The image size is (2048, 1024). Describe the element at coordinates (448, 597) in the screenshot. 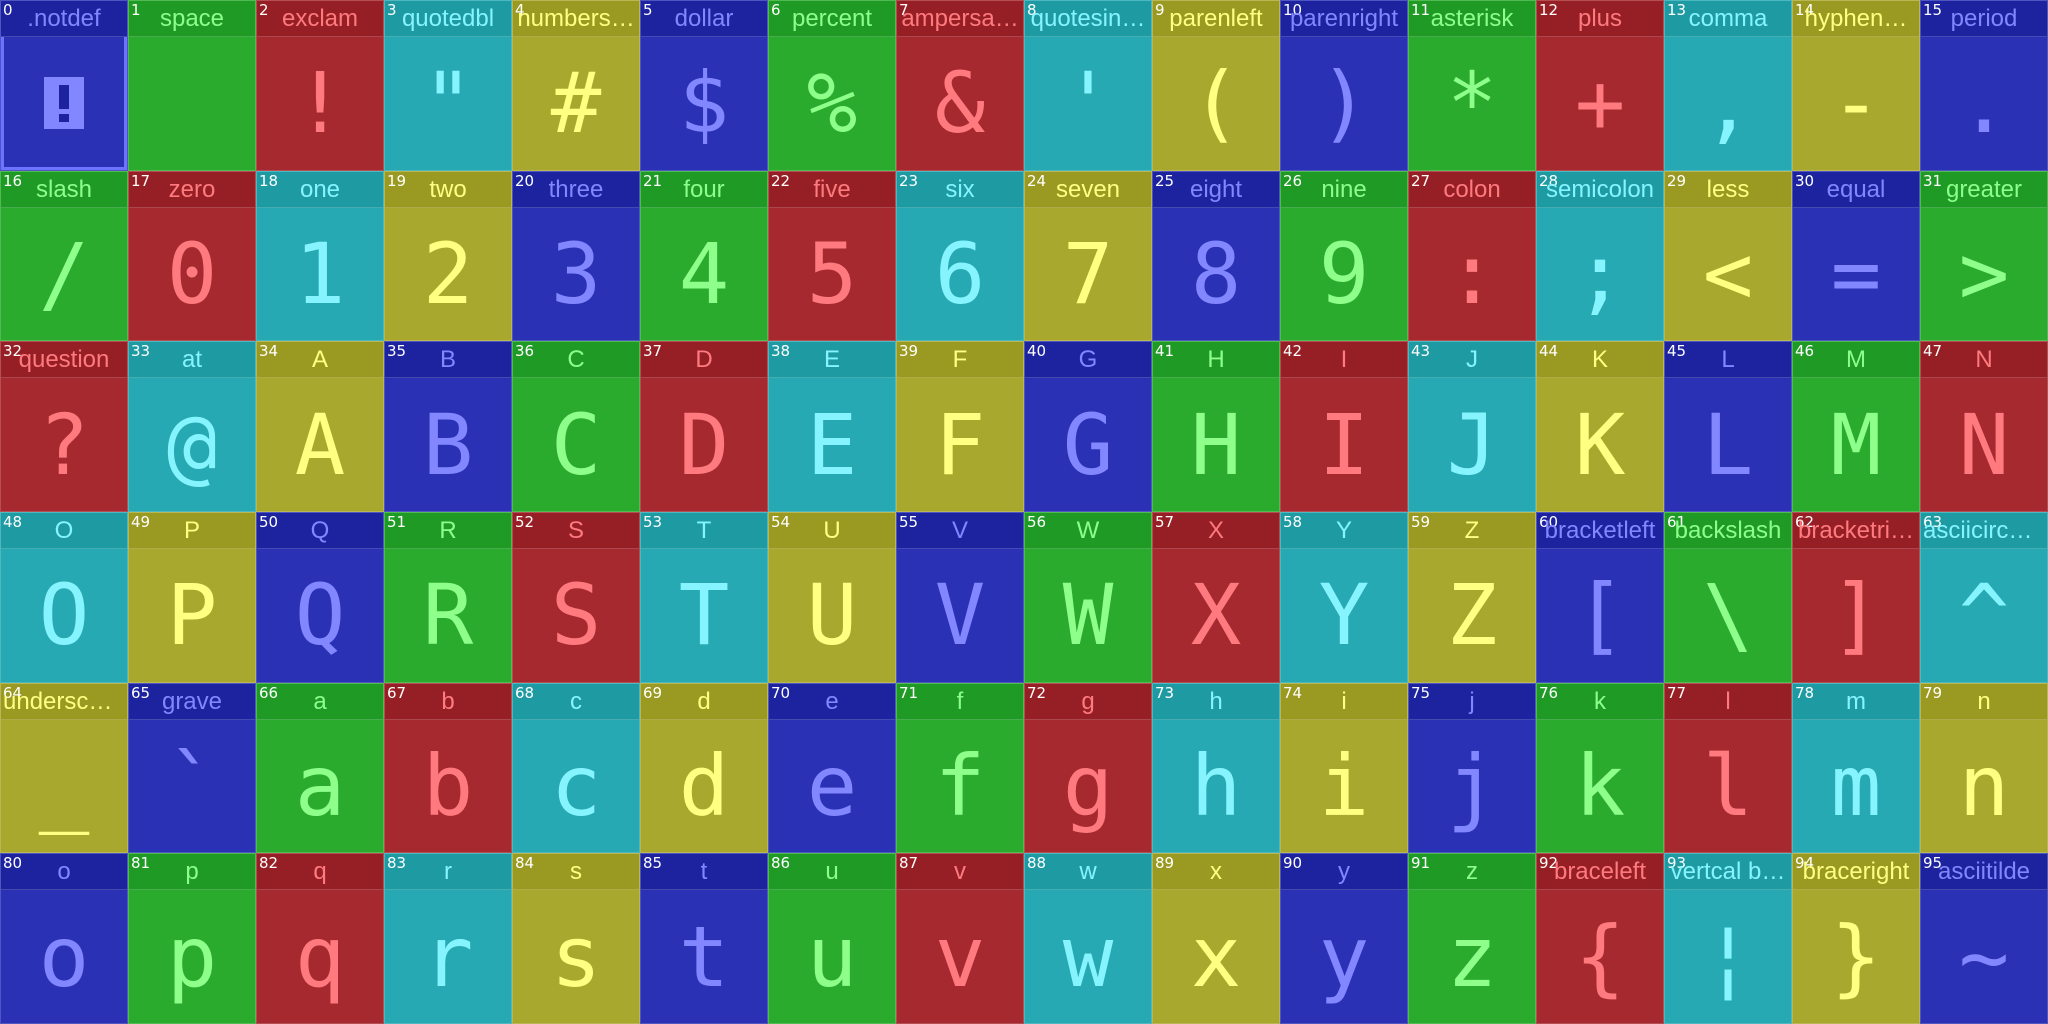

I see `glyph-cell: 51 R R` at that location.